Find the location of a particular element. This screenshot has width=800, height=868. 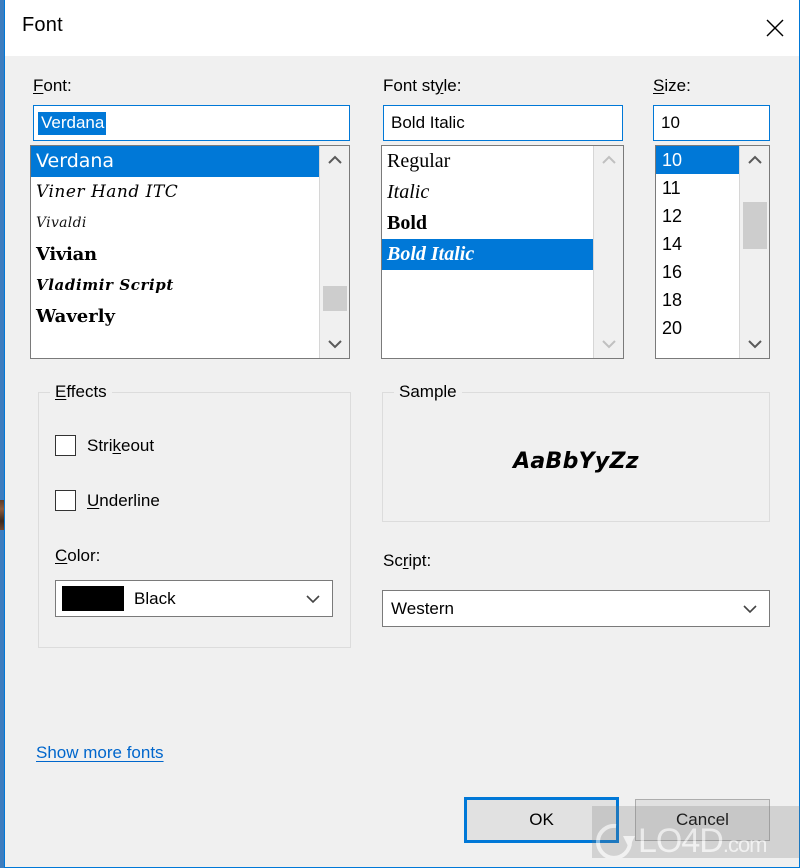

strikeout-checkbox is located at coordinates (65, 445).